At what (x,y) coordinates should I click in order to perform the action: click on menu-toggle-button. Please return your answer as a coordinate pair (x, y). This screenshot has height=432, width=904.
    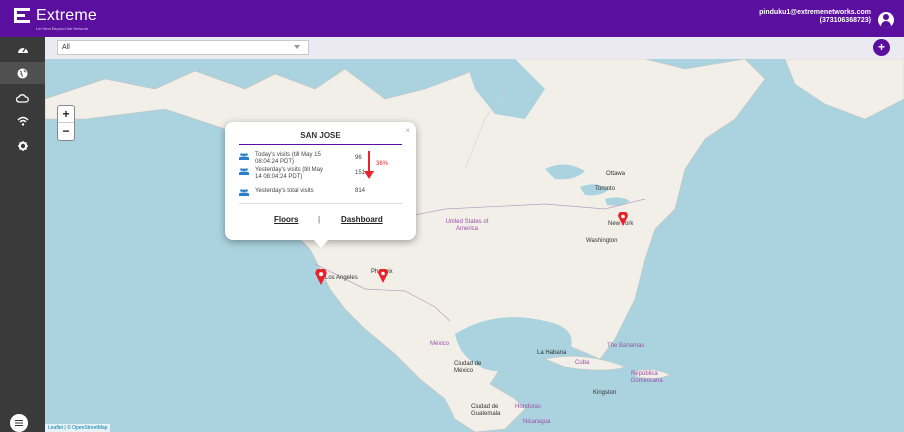
    Looking at the image, I should click on (19, 423).